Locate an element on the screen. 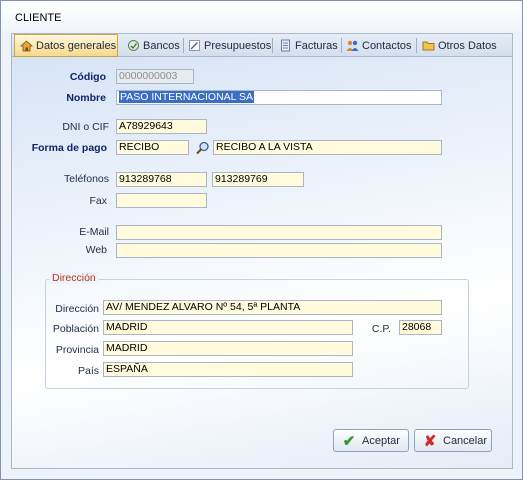 This screenshot has width=523, height=480. tab-label: Facturas is located at coordinates (316, 45).